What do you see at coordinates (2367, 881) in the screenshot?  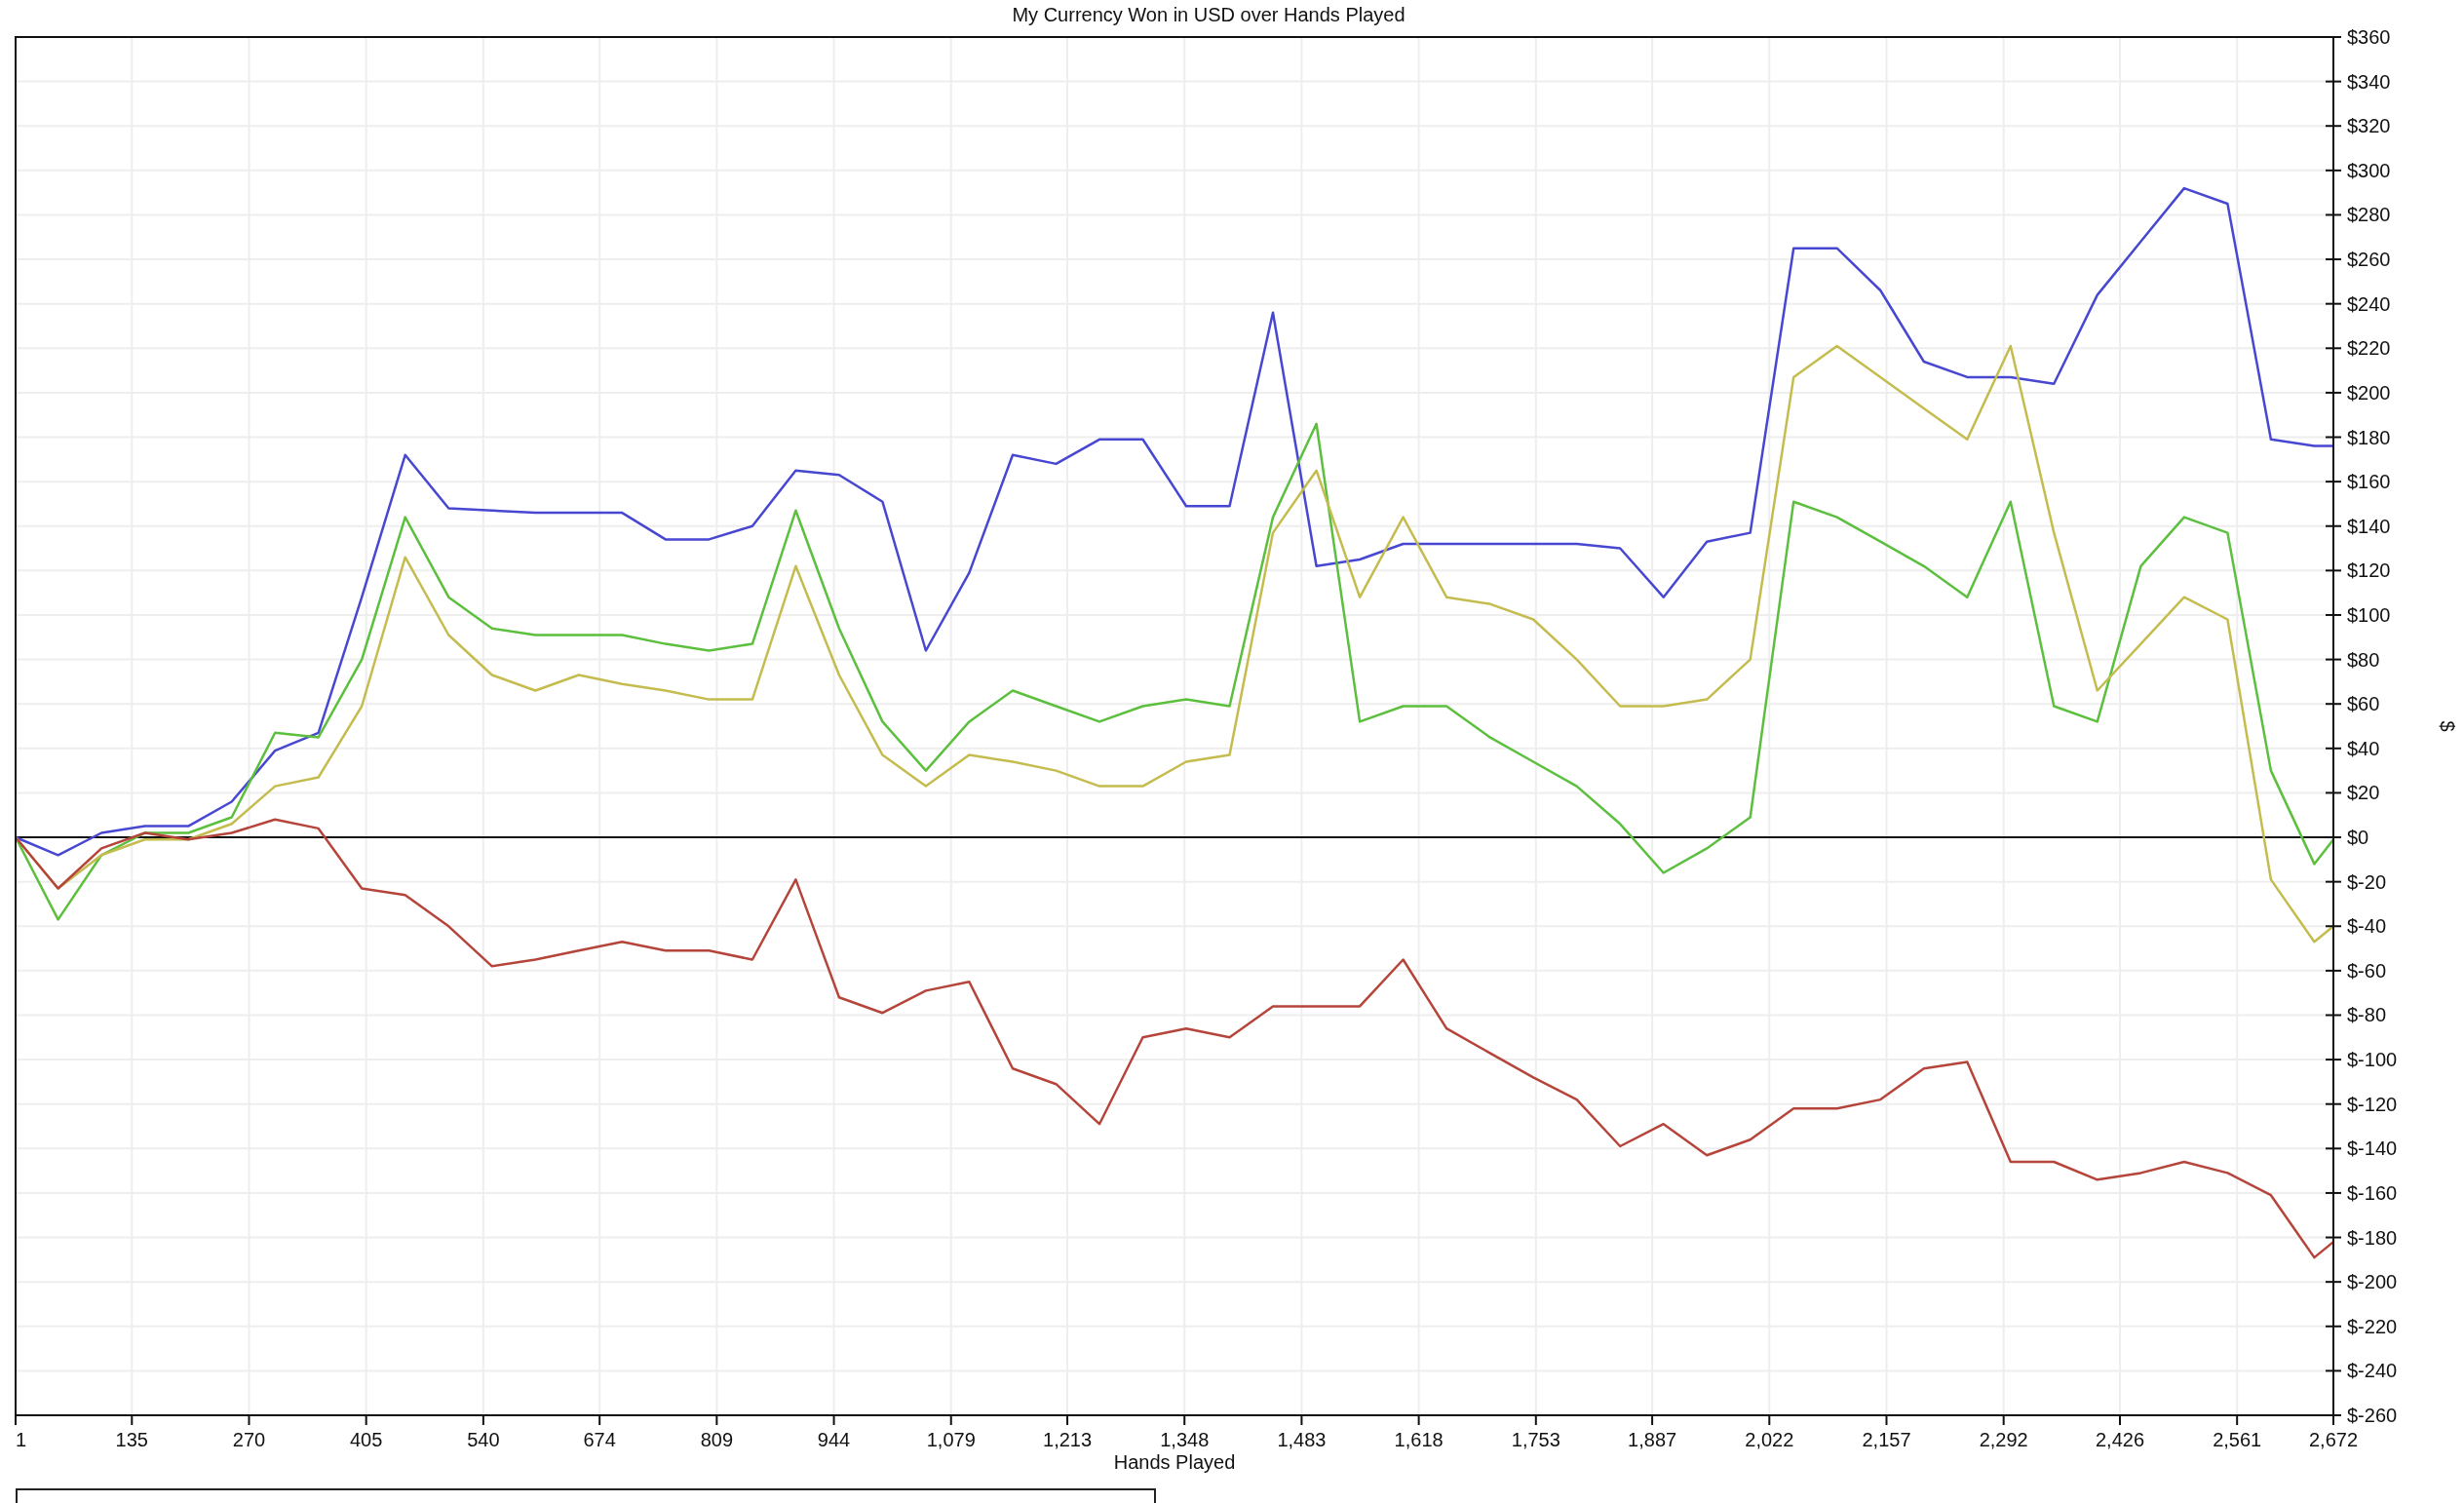 I see `y-tick-label: $-20` at bounding box center [2367, 881].